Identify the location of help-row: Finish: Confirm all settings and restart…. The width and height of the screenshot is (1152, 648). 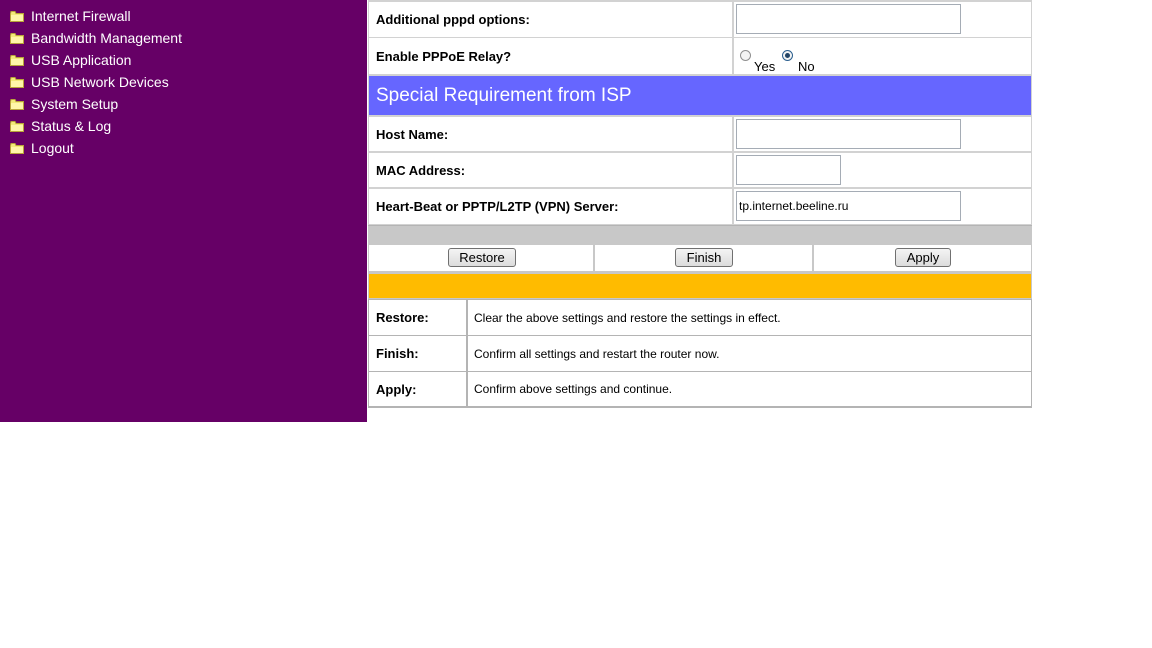
(700, 353).